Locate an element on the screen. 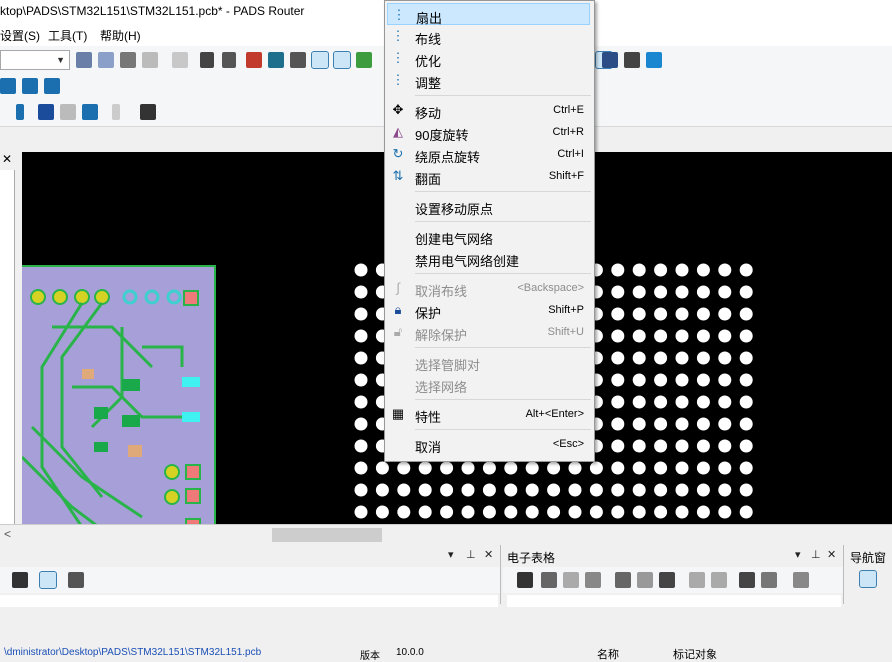 The image size is (892, 662). toolbar-icon-select-all is located at coordinates (148, 112).